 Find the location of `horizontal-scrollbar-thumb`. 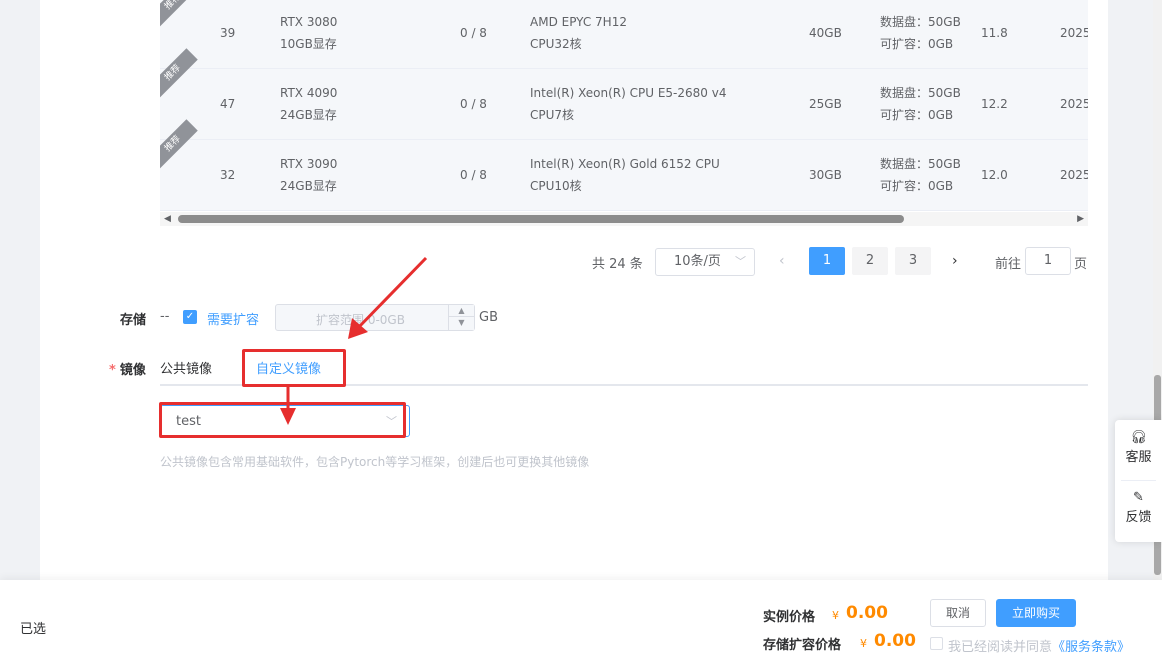

horizontal-scrollbar-thumb is located at coordinates (541, 219).